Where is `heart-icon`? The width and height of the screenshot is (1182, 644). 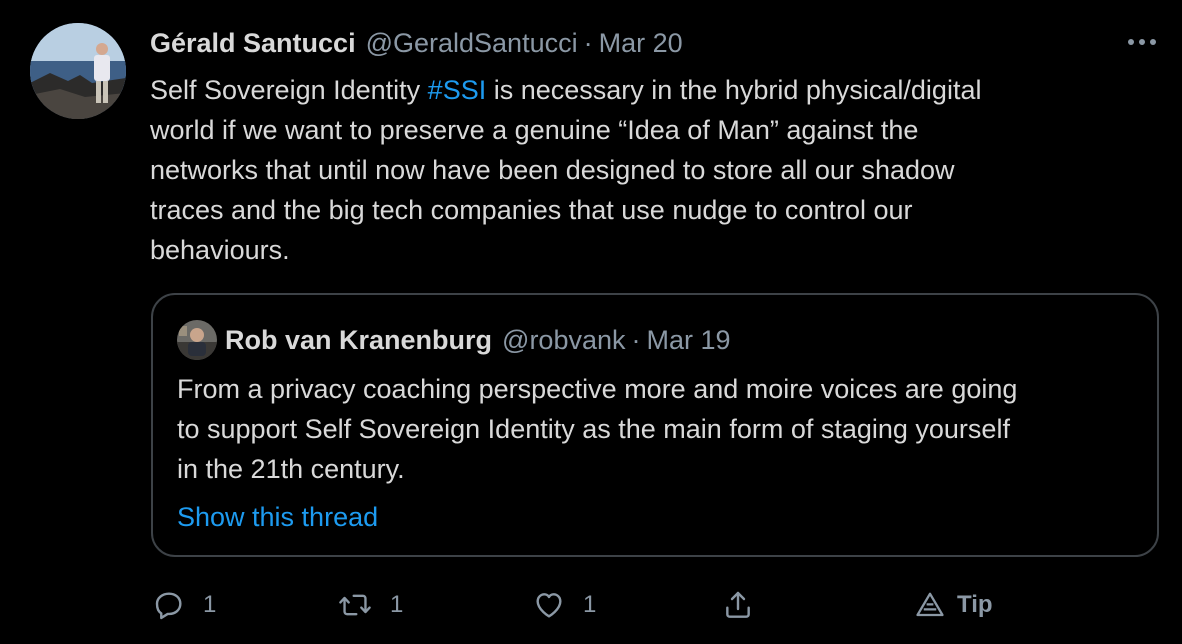
heart-icon is located at coordinates (549, 605).